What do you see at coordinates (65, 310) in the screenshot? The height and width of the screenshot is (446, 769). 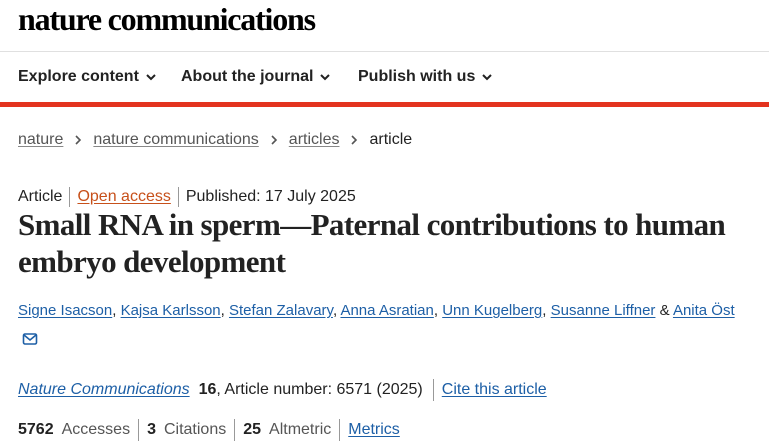 I see `author-link: Signe Isacson` at bounding box center [65, 310].